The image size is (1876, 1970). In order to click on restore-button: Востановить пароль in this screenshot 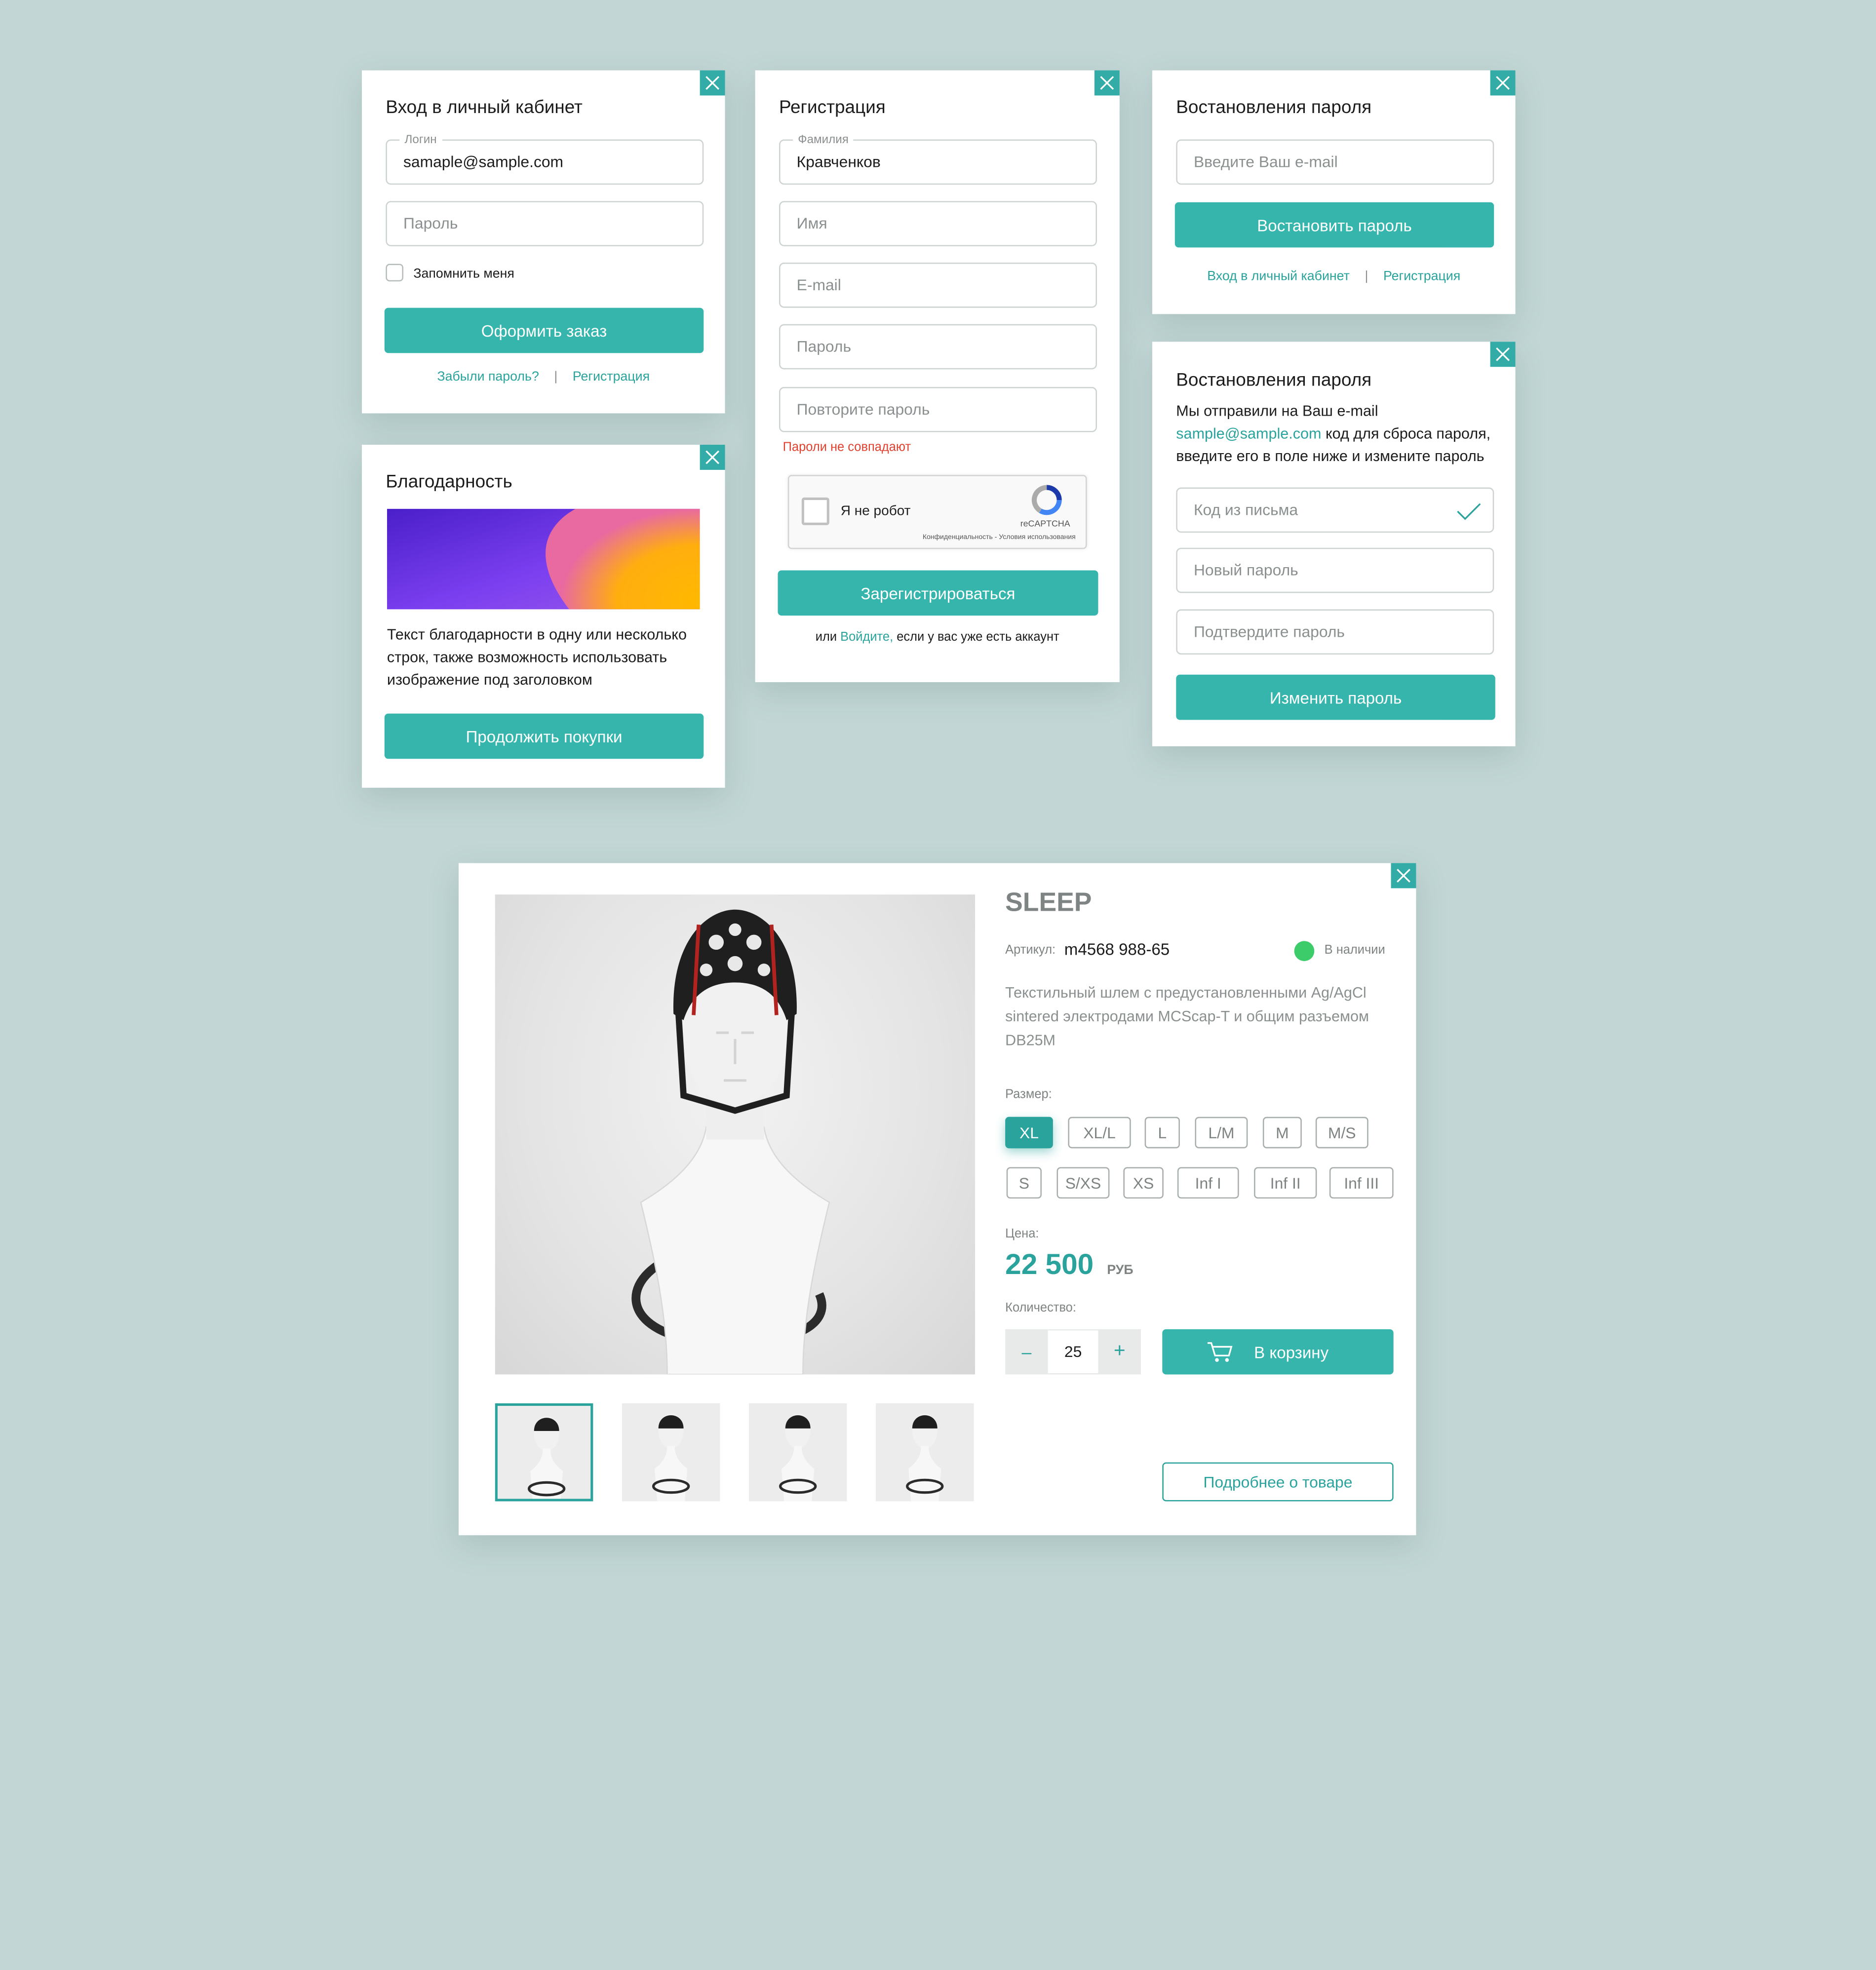, I will do `click(1334, 225)`.